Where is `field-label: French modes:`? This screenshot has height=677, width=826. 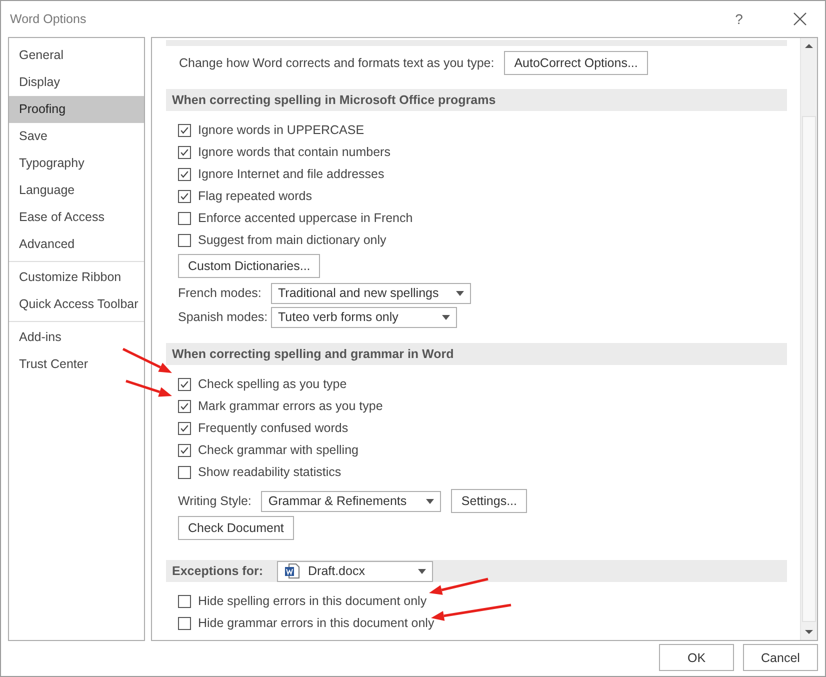
field-label: French modes: is located at coordinates (220, 293).